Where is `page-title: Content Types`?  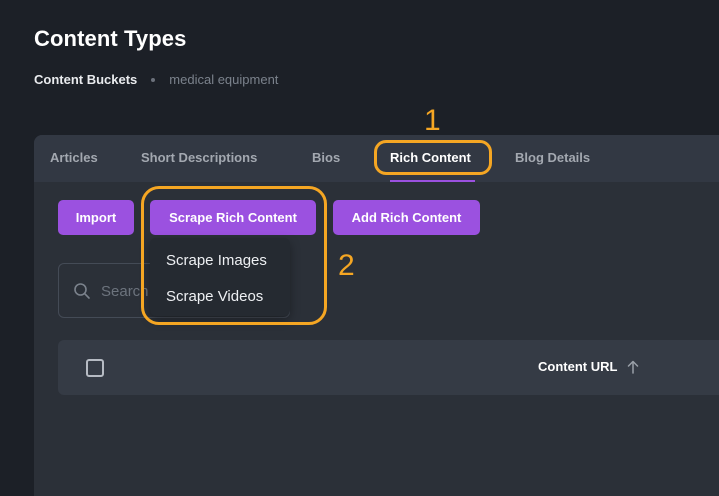
page-title: Content Types is located at coordinates (110, 38).